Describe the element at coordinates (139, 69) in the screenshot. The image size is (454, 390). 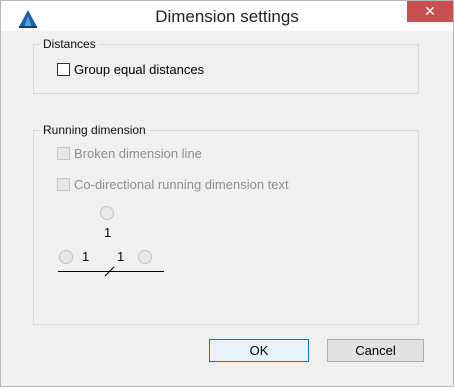
I see `group-equal-distances-label: Group equal distances` at that location.